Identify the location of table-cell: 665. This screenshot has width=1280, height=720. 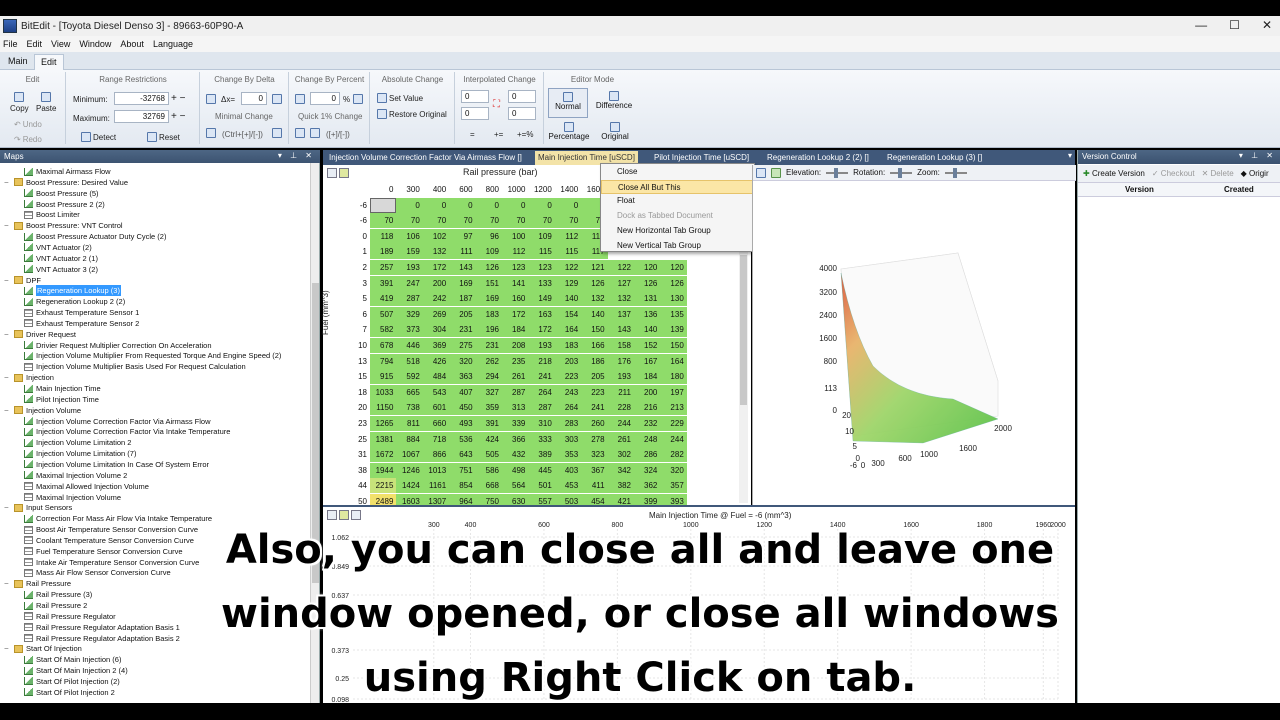
(409, 392).